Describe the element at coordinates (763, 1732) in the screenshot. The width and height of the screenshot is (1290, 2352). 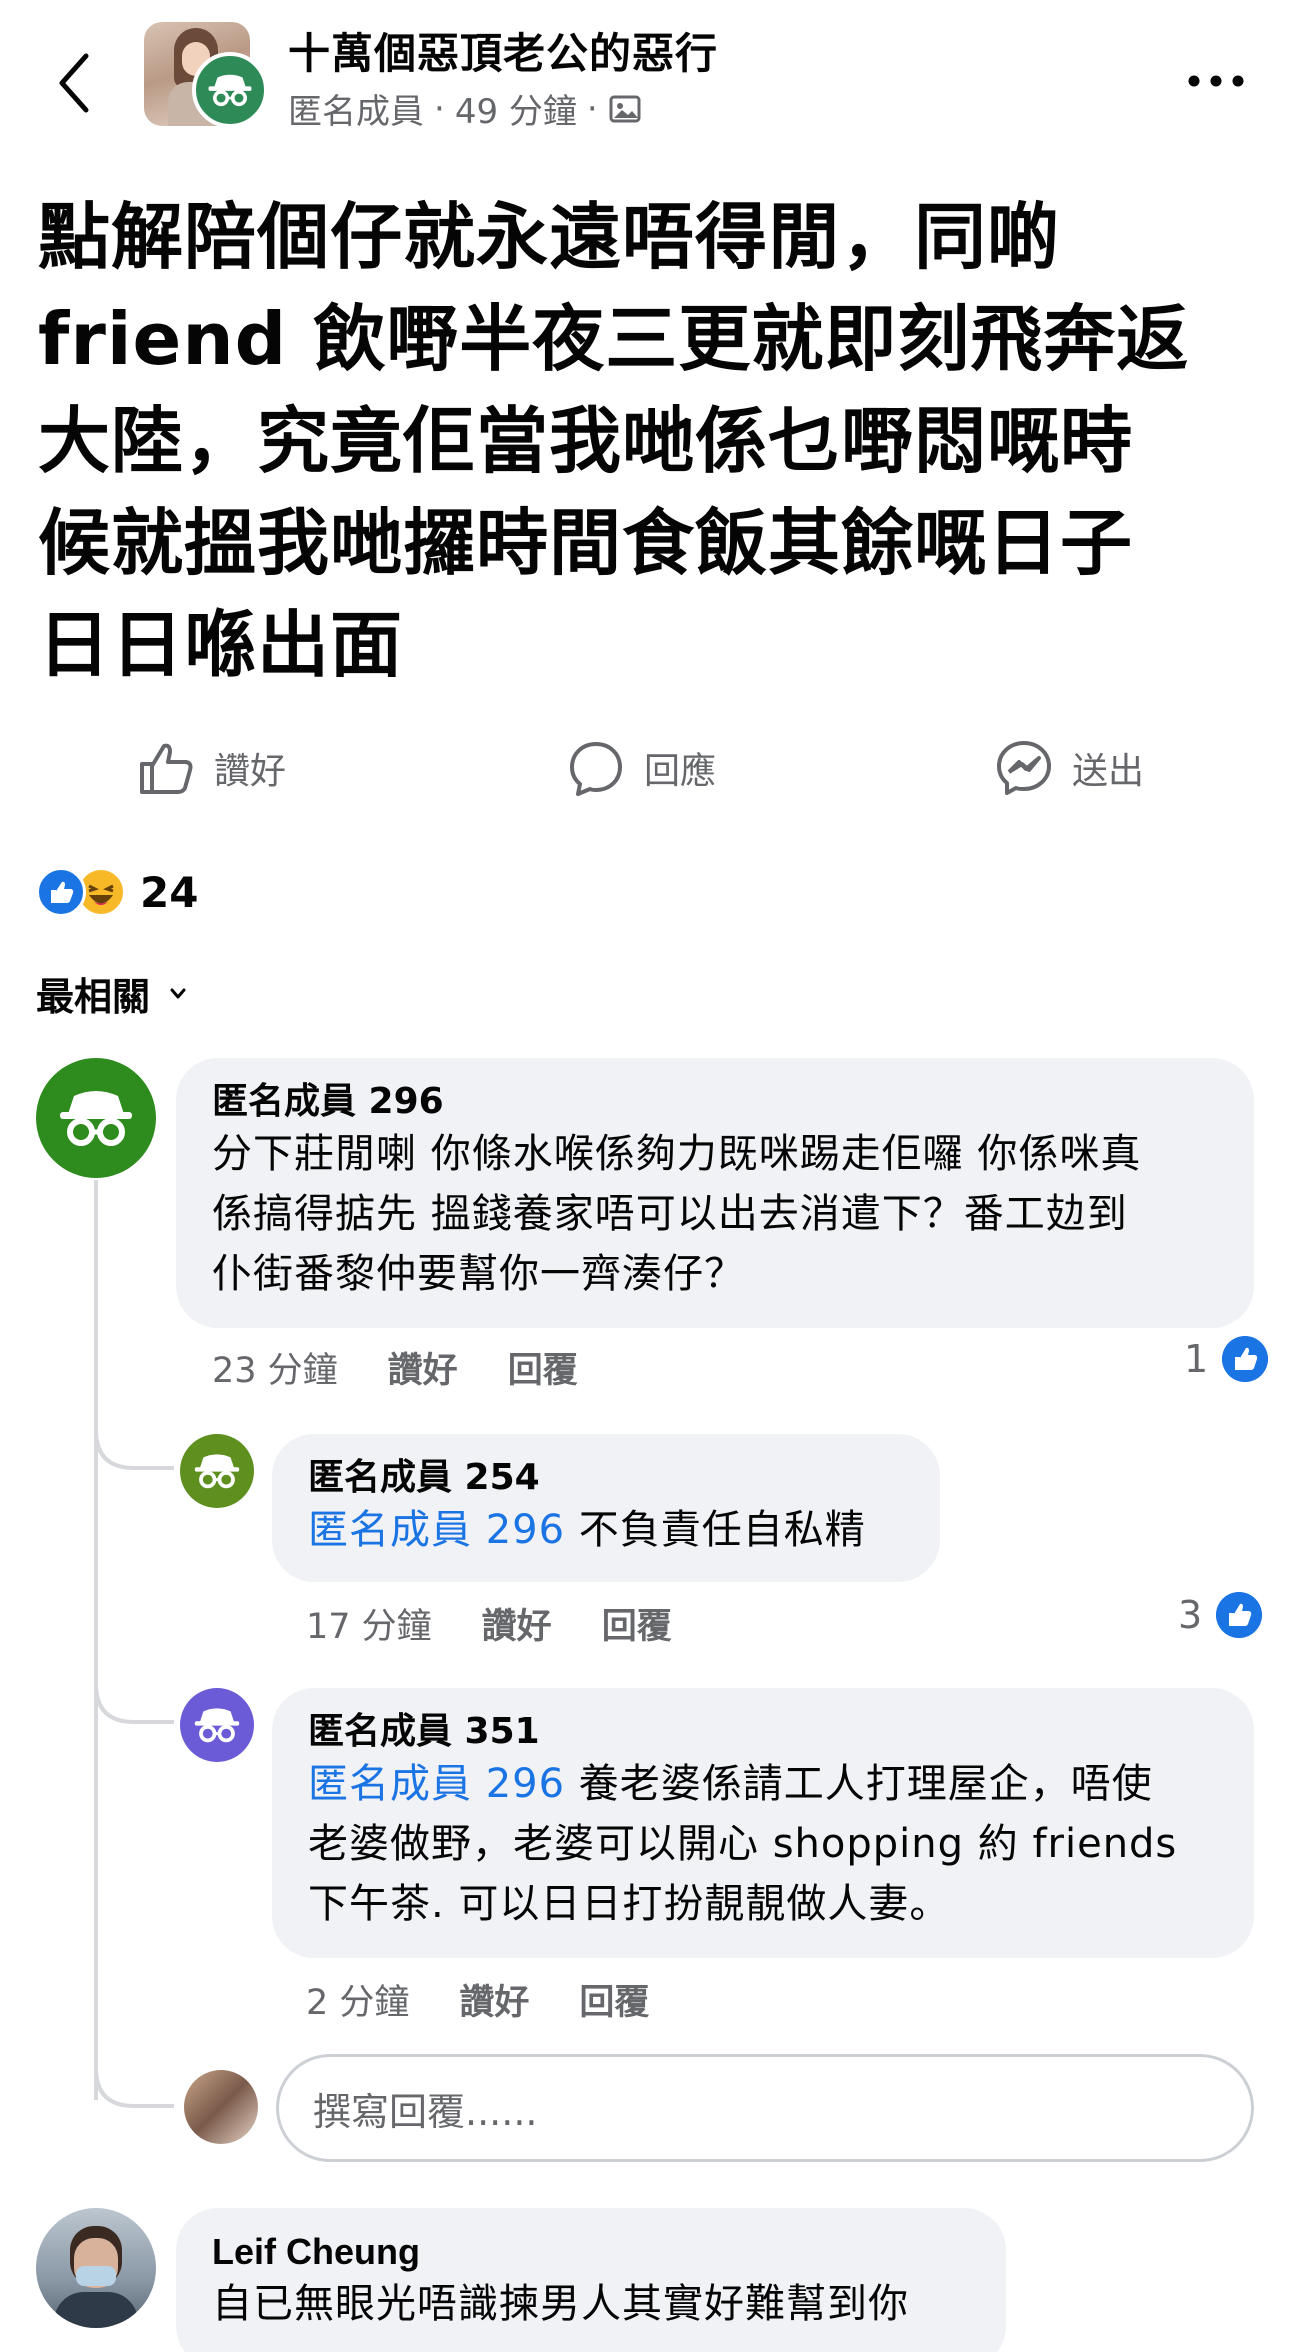
I see `comment-author: 匿名成員 351` at that location.